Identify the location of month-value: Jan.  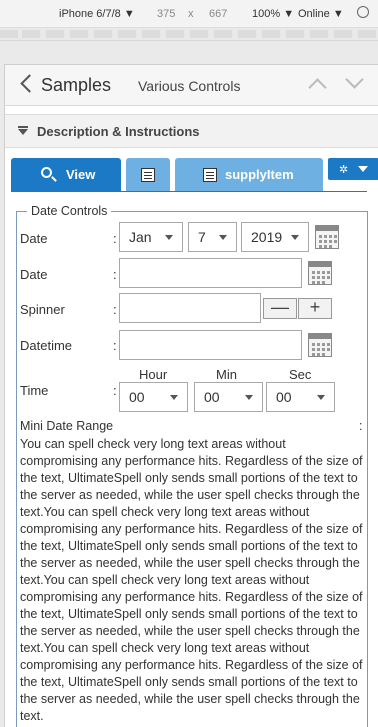
(140, 237).